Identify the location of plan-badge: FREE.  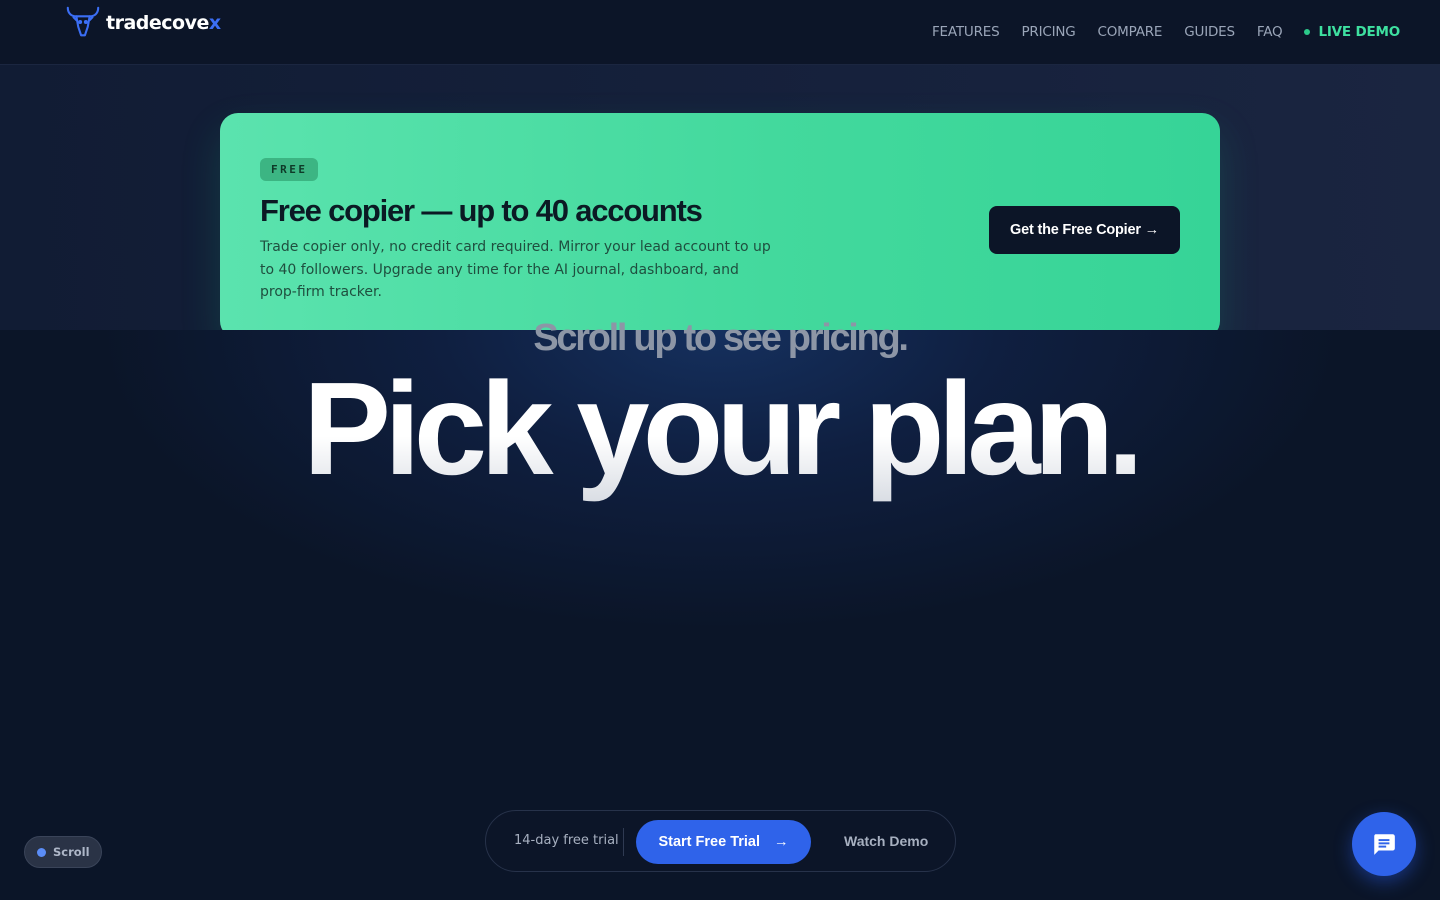
(289, 169).